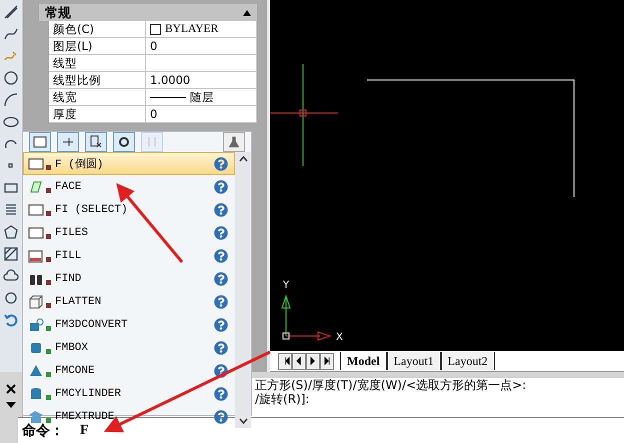 The width and height of the screenshot is (624, 443). What do you see at coordinates (129, 370) in the screenshot?
I see `command-suggestion: FMCONE` at bounding box center [129, 370].